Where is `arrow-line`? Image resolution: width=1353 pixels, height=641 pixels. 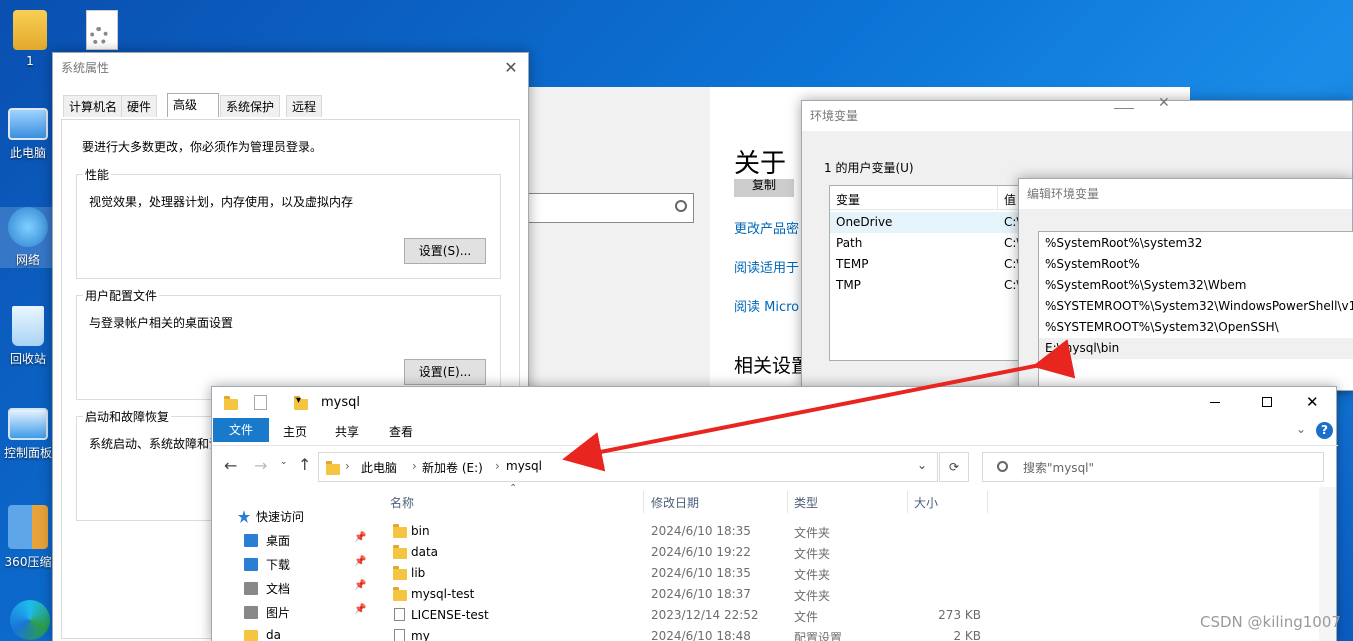
arrow-line is located at coordinates (819, 405).